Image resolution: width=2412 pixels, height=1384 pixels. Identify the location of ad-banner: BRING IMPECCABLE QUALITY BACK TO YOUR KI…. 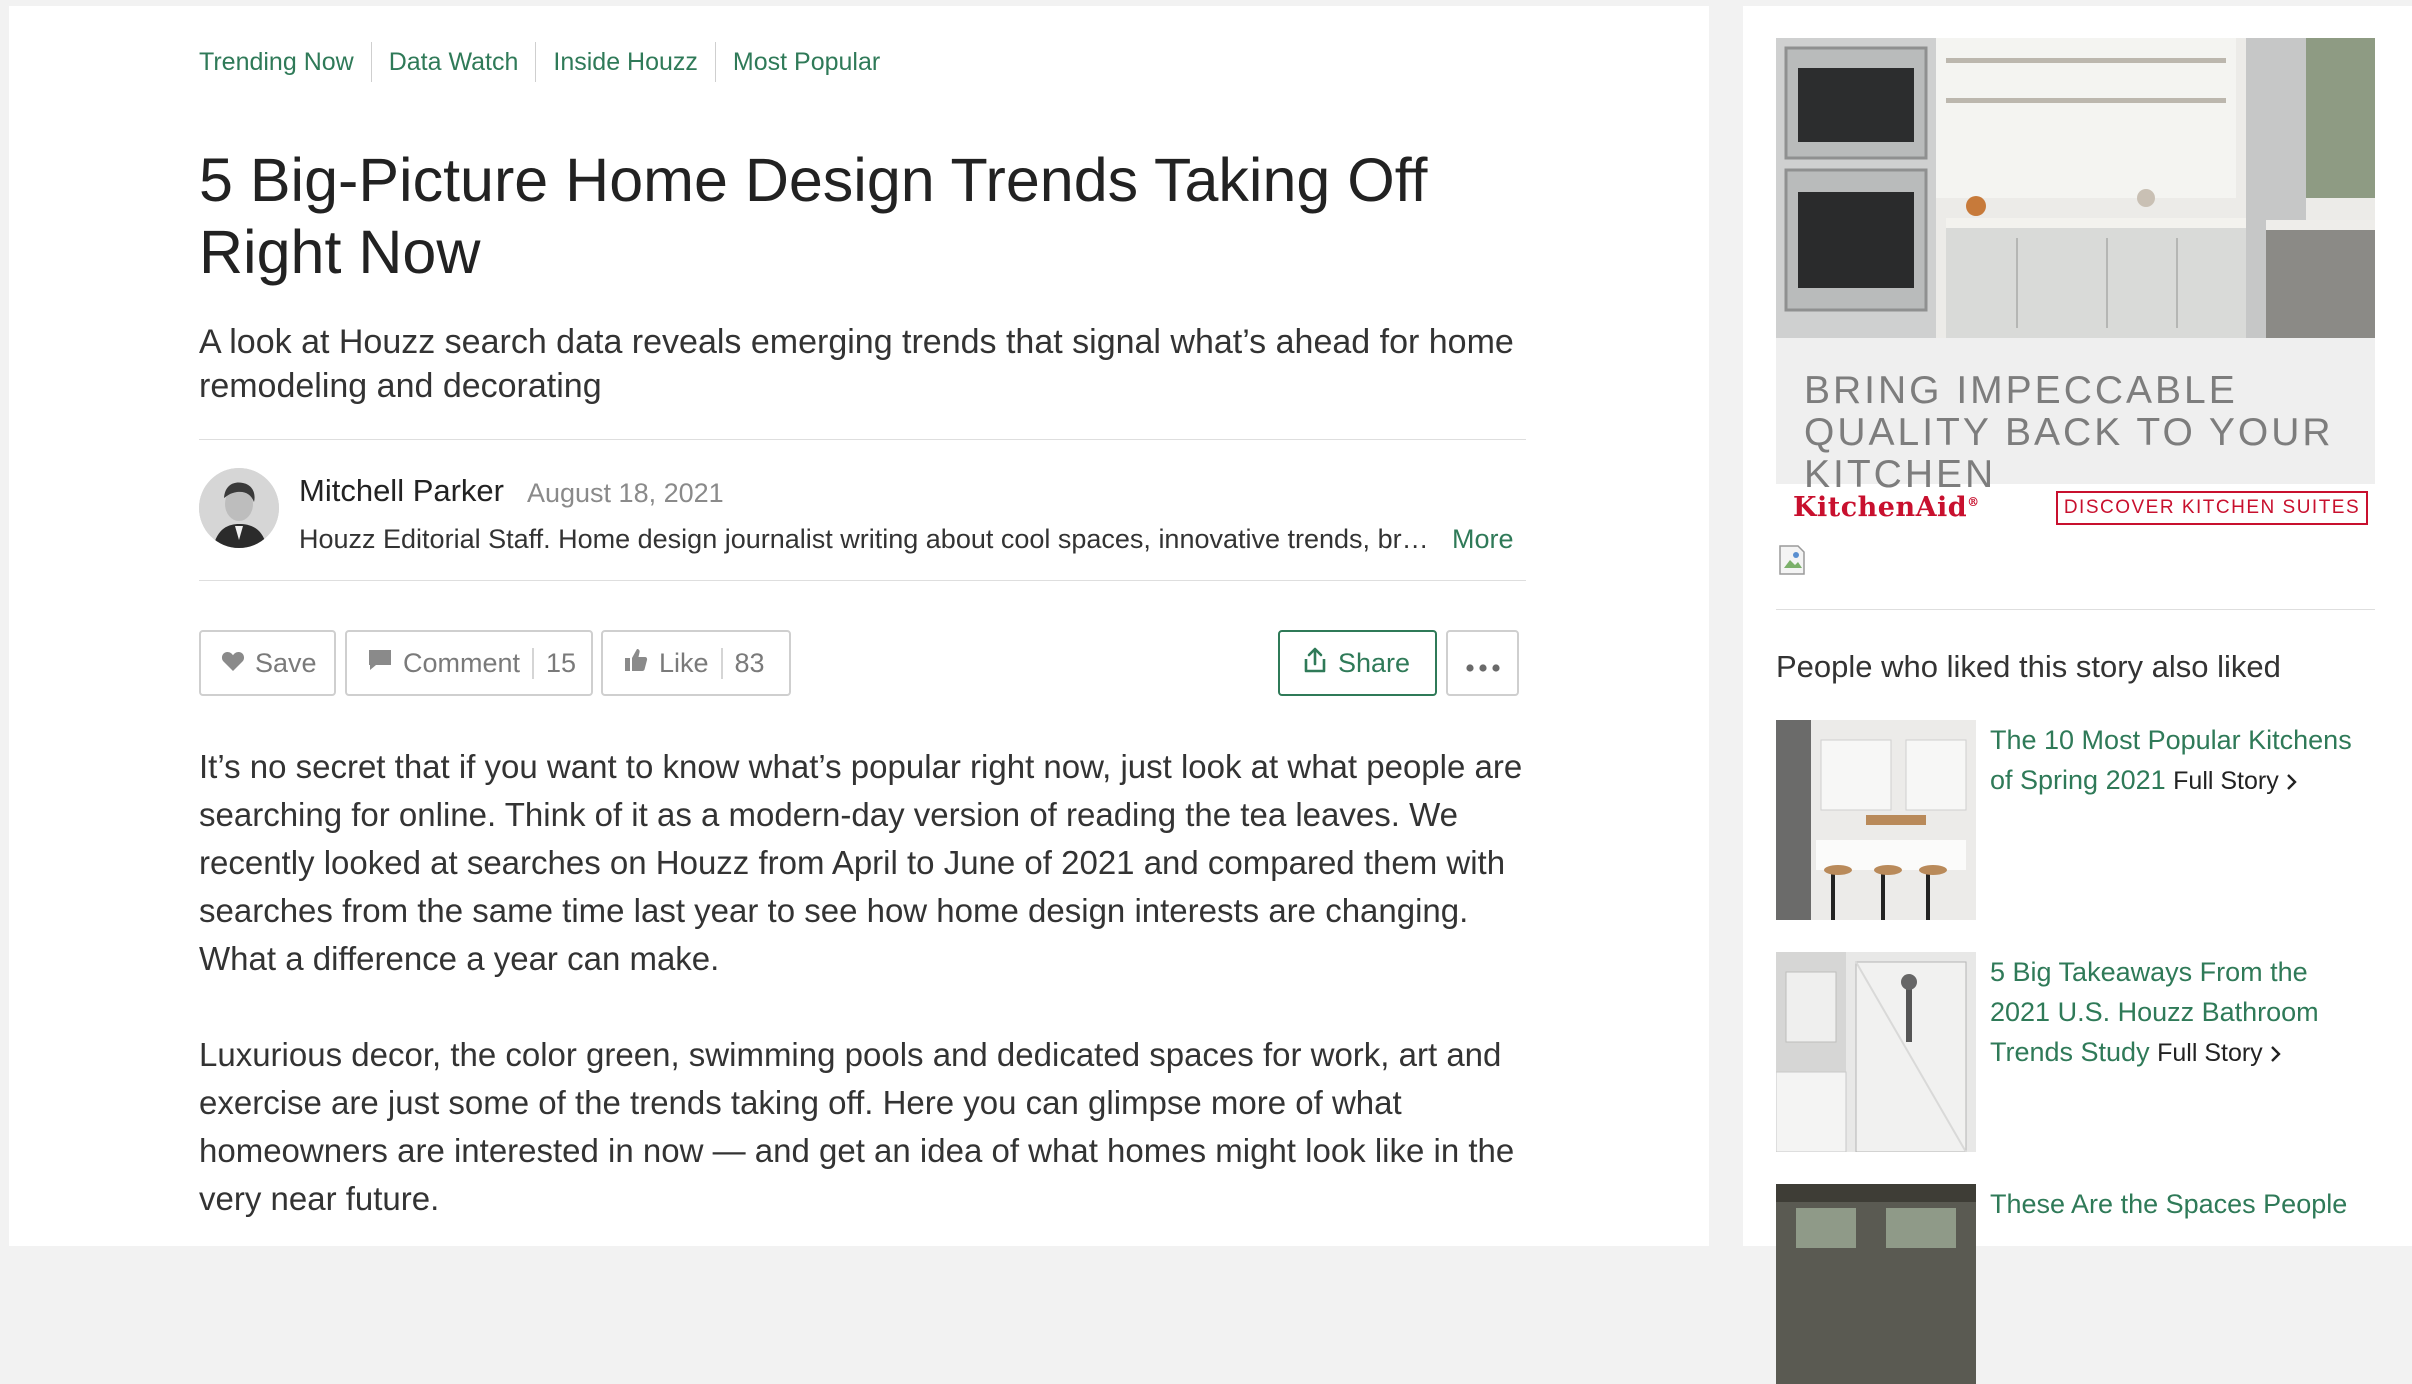
(2075, 417).